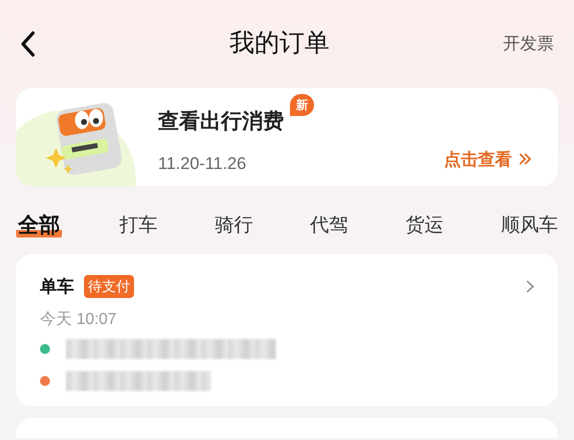 Image resolution: width=574 pixels, height=440 pixels. Describe the element at coordinates (529, 226) in the screenshot. I see `tab: 顺风车` at that location.